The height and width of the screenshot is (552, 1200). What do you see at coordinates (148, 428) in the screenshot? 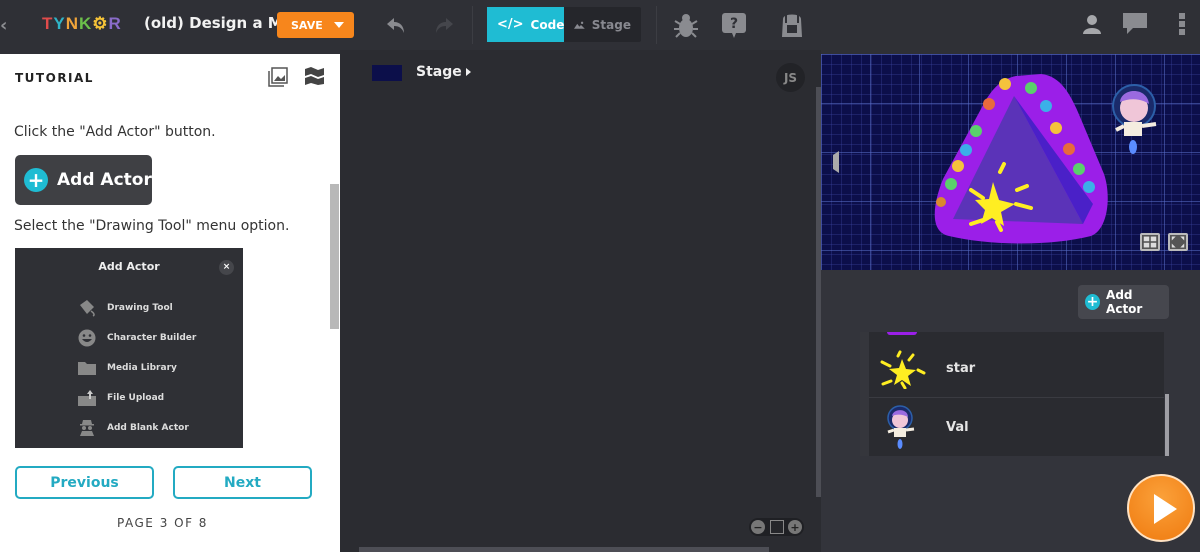
I see `menu-item-label: Add Blank Actor` at bounding box center [148, 428].